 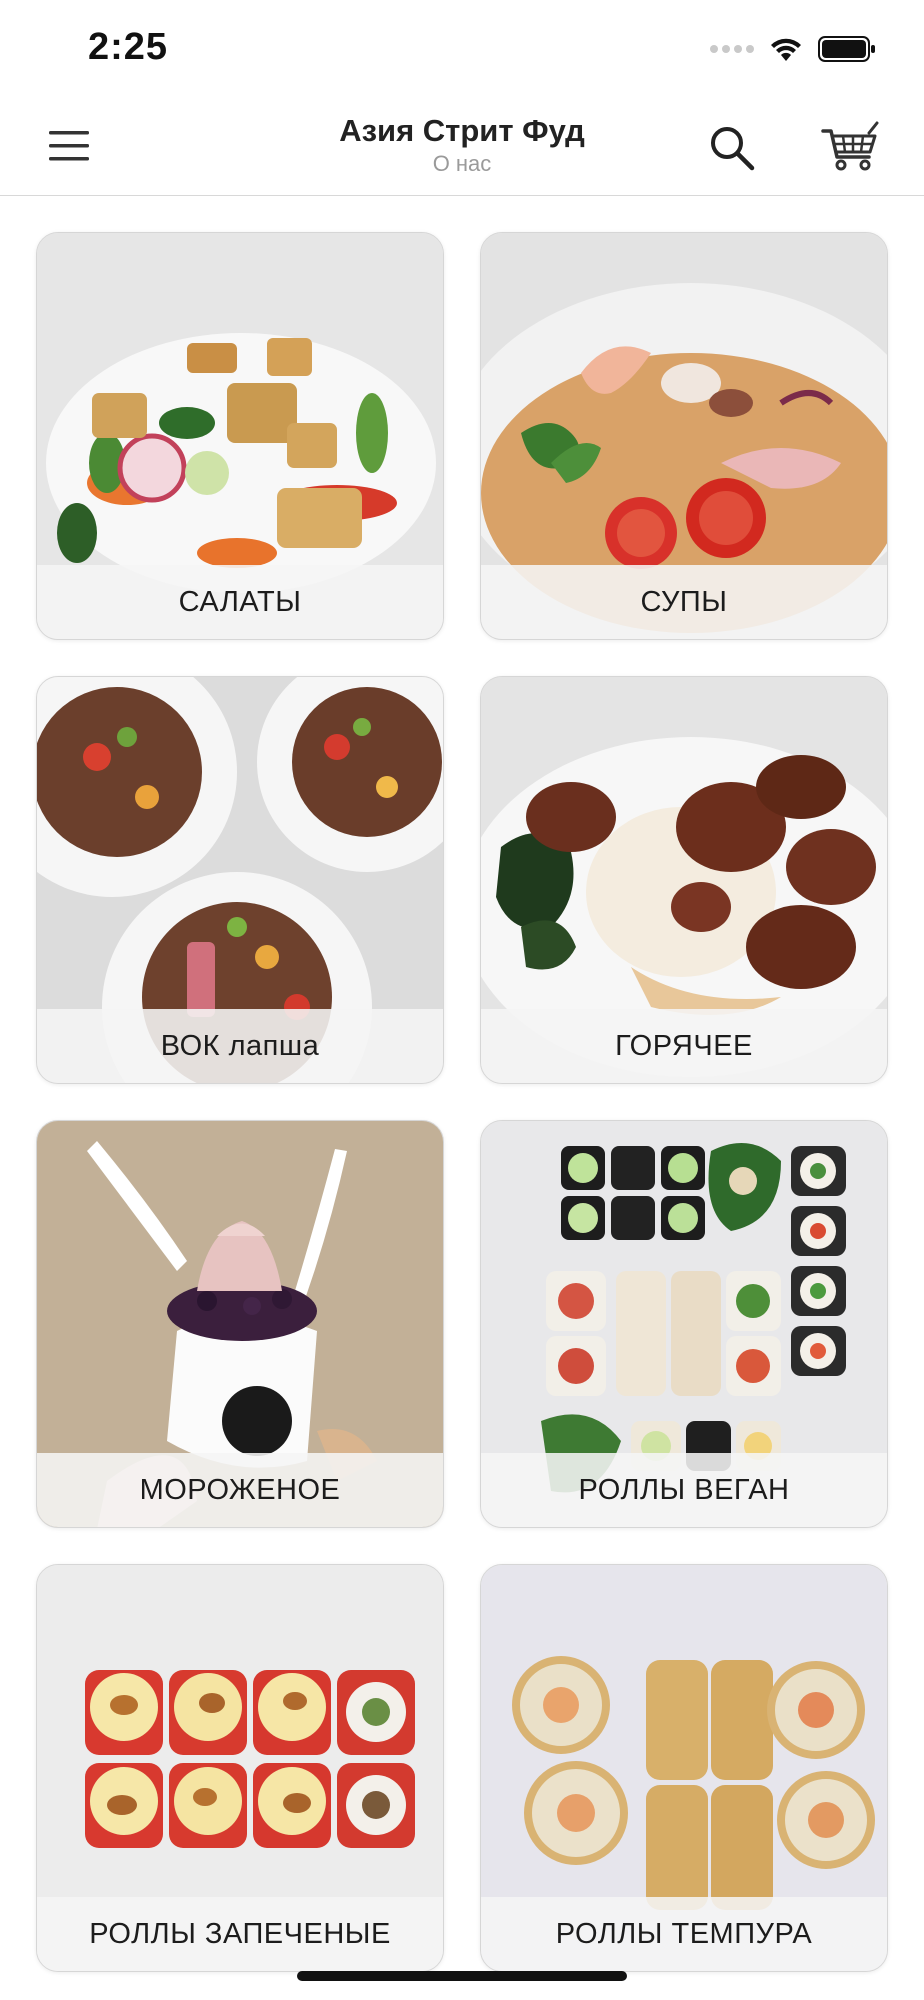 What do you see at coordinates (462, 1976) in the screenshot?
I see `home-indicator` at bounding box center [462, 1976].